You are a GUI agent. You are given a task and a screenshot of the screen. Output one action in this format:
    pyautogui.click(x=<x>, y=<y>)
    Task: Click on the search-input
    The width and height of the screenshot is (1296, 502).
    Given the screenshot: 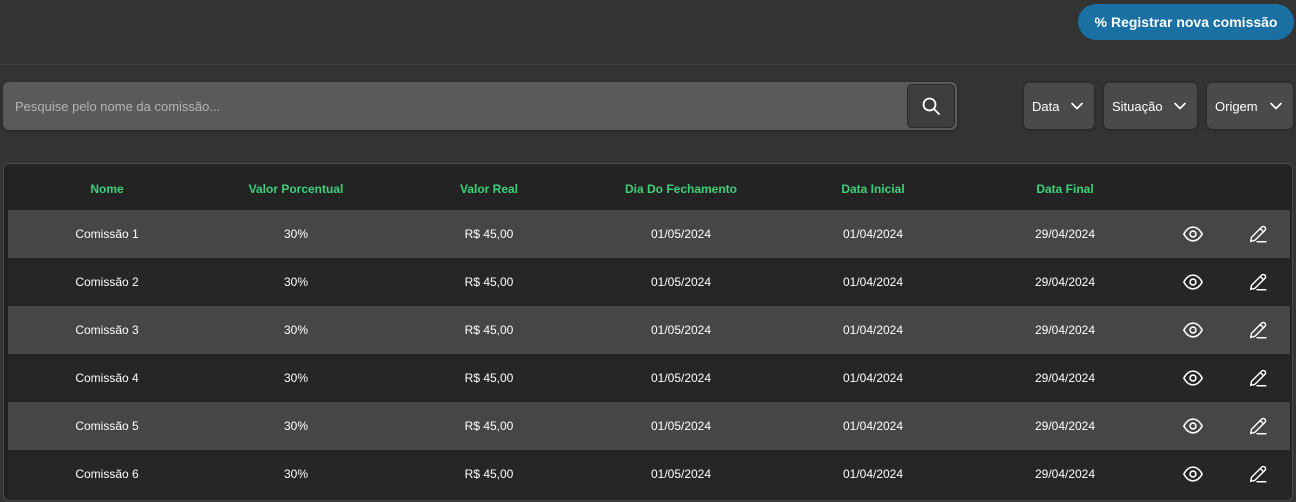 What is the action you would take?
    pyautogui.click(x=448, y=106)
    